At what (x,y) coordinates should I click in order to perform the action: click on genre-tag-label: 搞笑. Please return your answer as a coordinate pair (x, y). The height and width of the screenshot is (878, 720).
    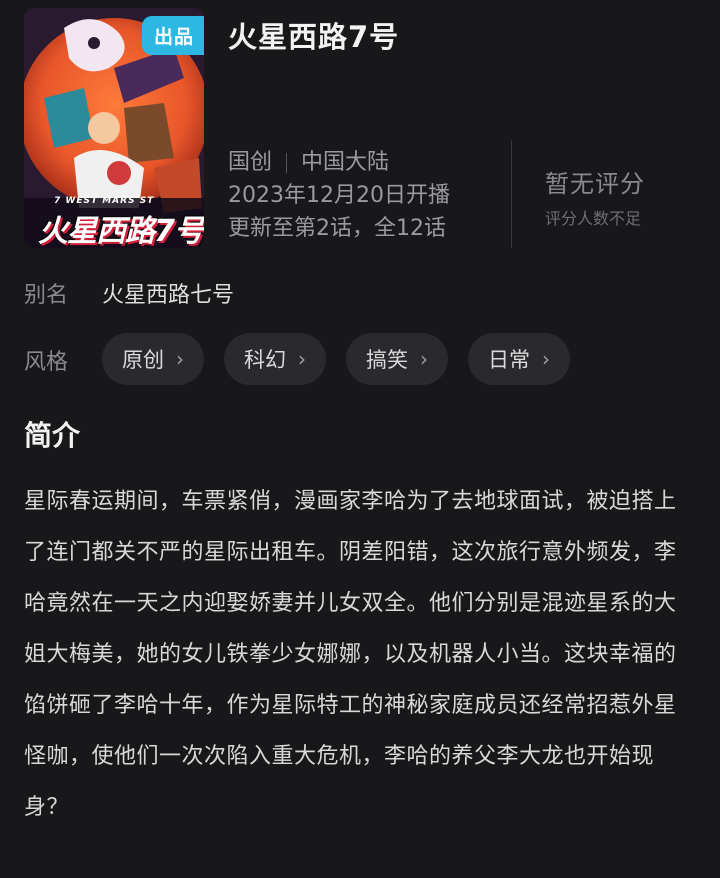
    Looking at the image, I should click on (387, 360).